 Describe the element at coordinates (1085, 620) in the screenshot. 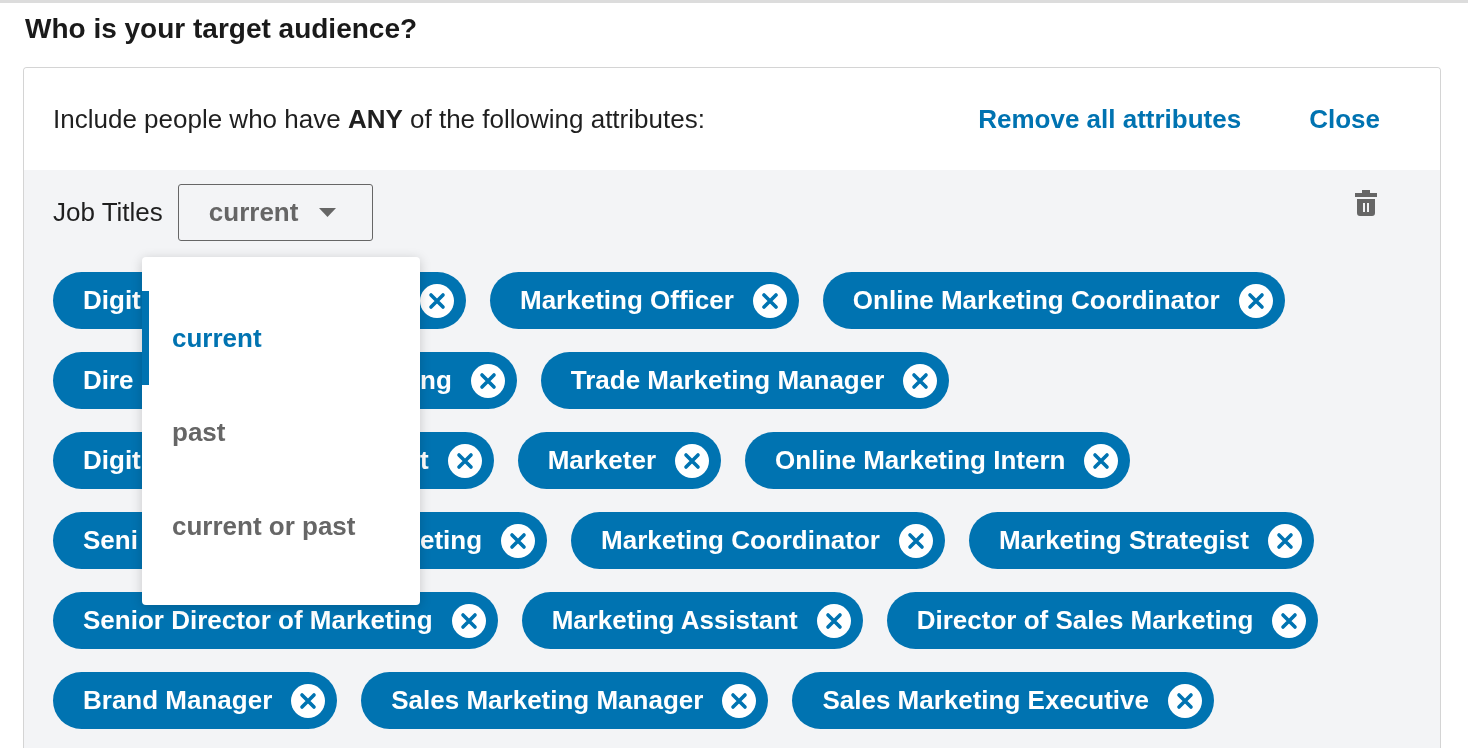

I see `job-title-label: Director of Sales Marketing` at that location.